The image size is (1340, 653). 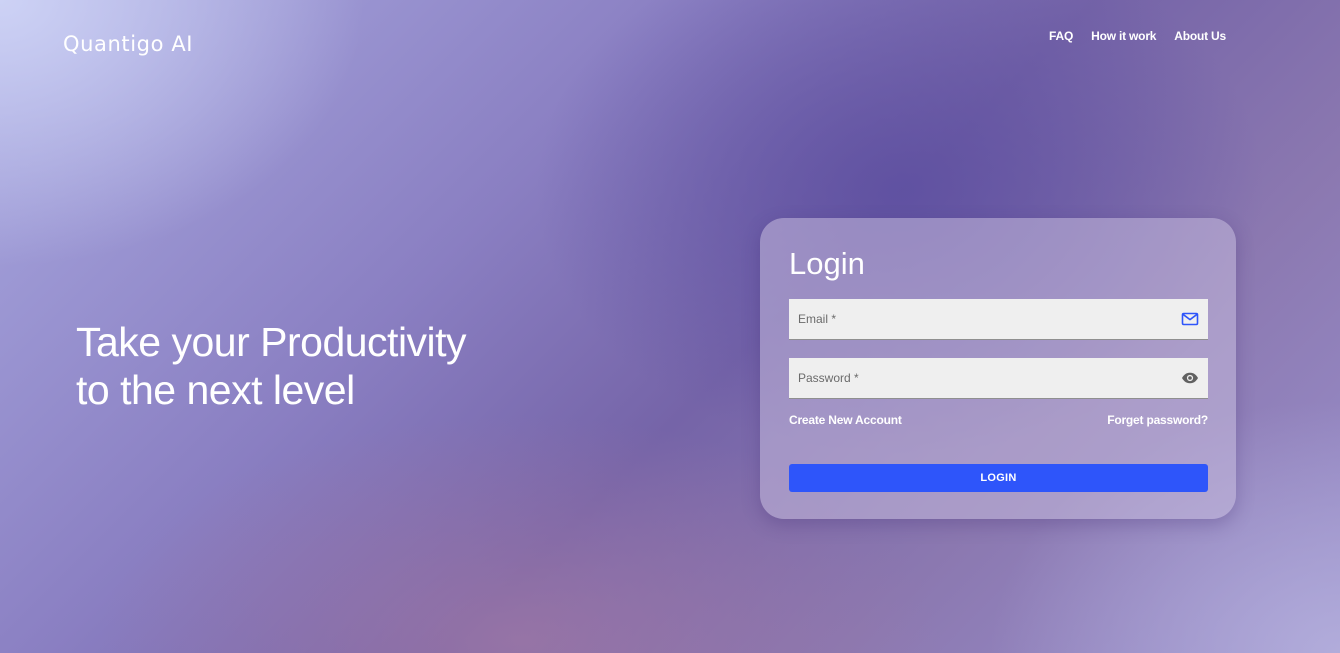 What do you see at coordinates (1123, 36) in the screenshot?
I see `nav-link-how-it-work: How it work` at bounding box center [1123, 36].